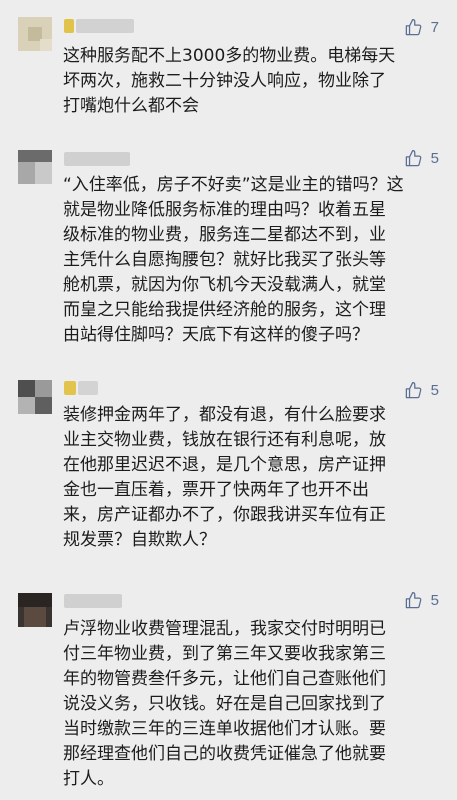 The image size is (457, 800). Describe the element at coordinates (224, 729) in the screenshot. I see `comment-line: 当时缴款三年的三连单收据他们才认账。要` at that location.